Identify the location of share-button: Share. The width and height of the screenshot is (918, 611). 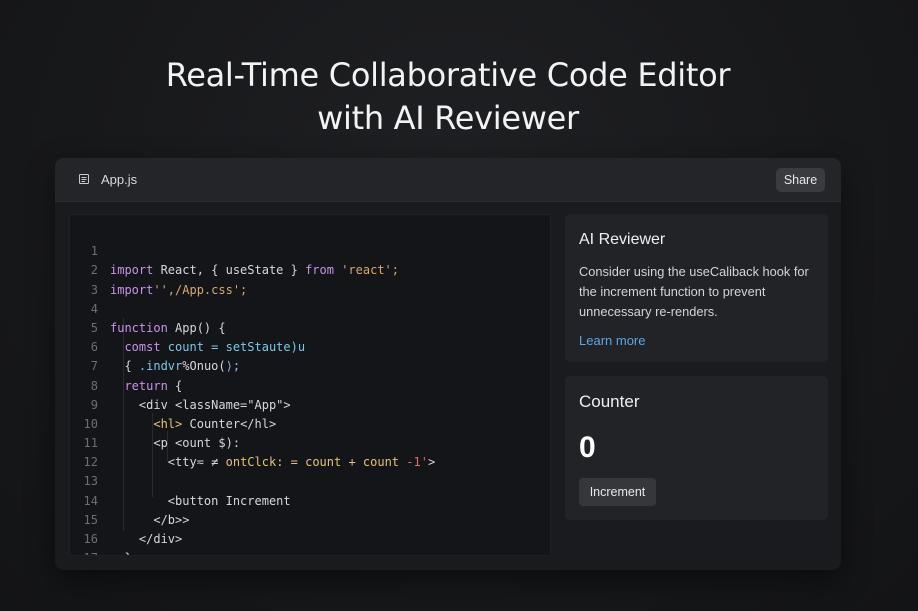
(800, 180).